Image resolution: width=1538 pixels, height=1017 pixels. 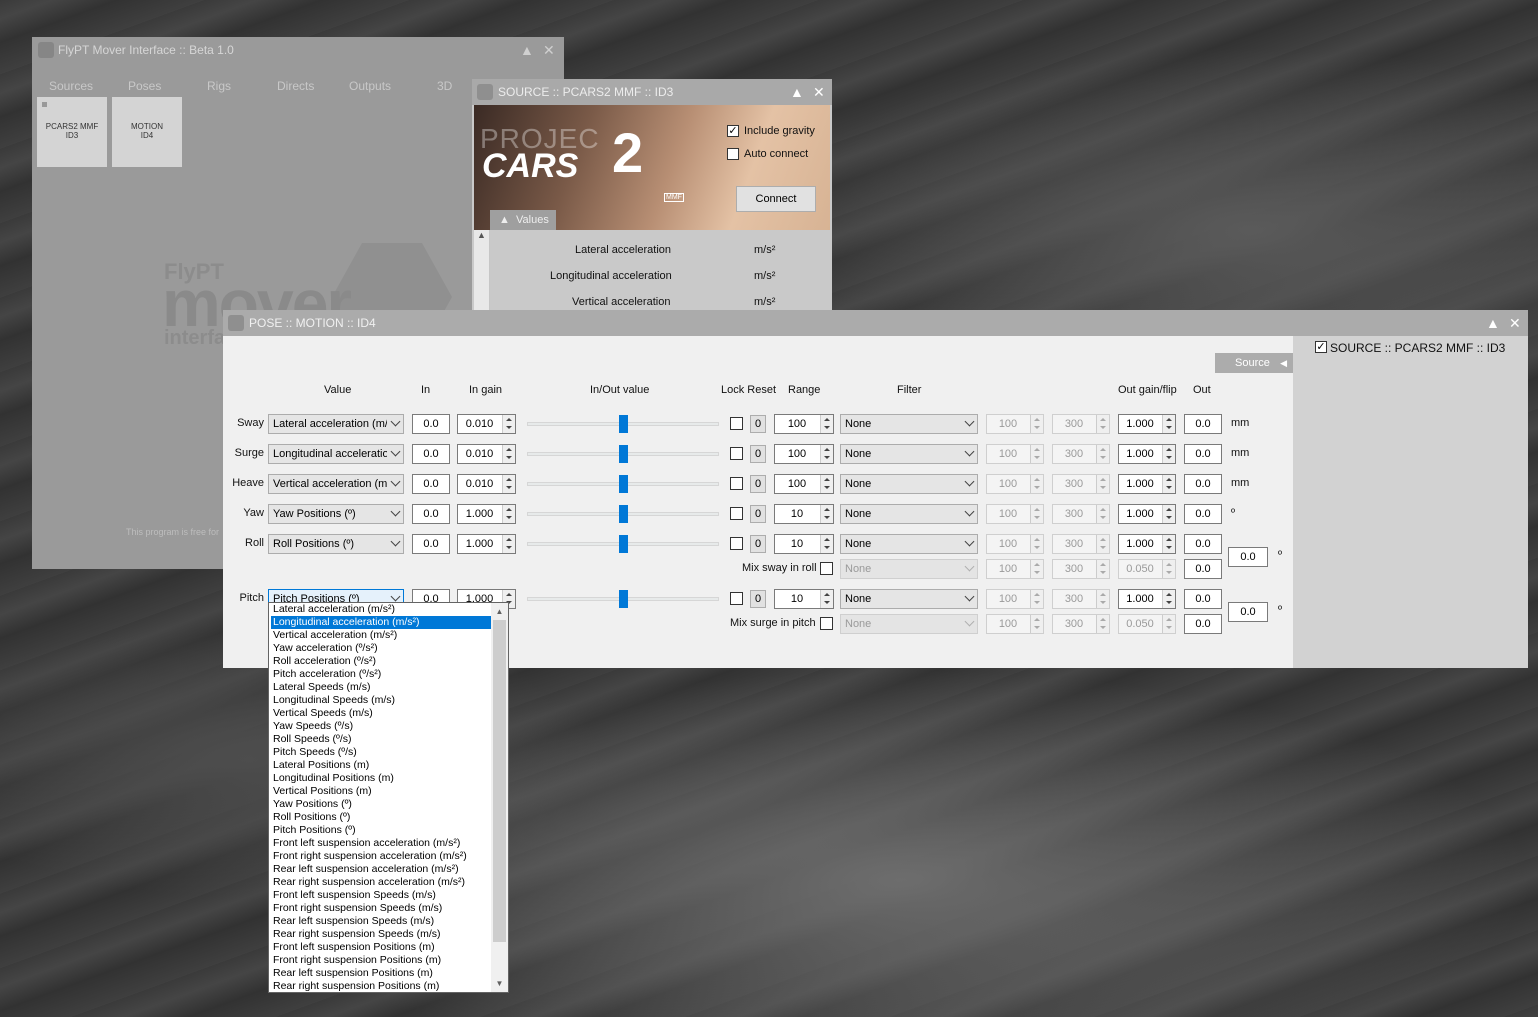 What do you see at coordinates (336, 454) in the screenshot?
I see `value-select: Longitudinal acceleration (m/s²)` at bounding box center [336, 454].